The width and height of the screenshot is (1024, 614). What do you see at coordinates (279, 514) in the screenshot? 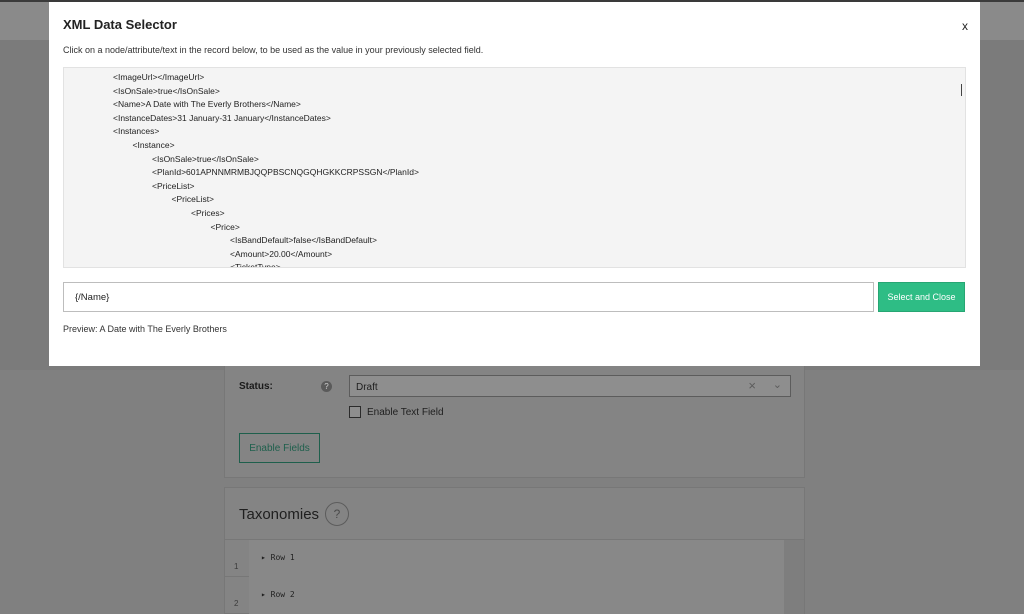
I see `taxonomies-title: Taxonomies` at bounding box center [279, 514].